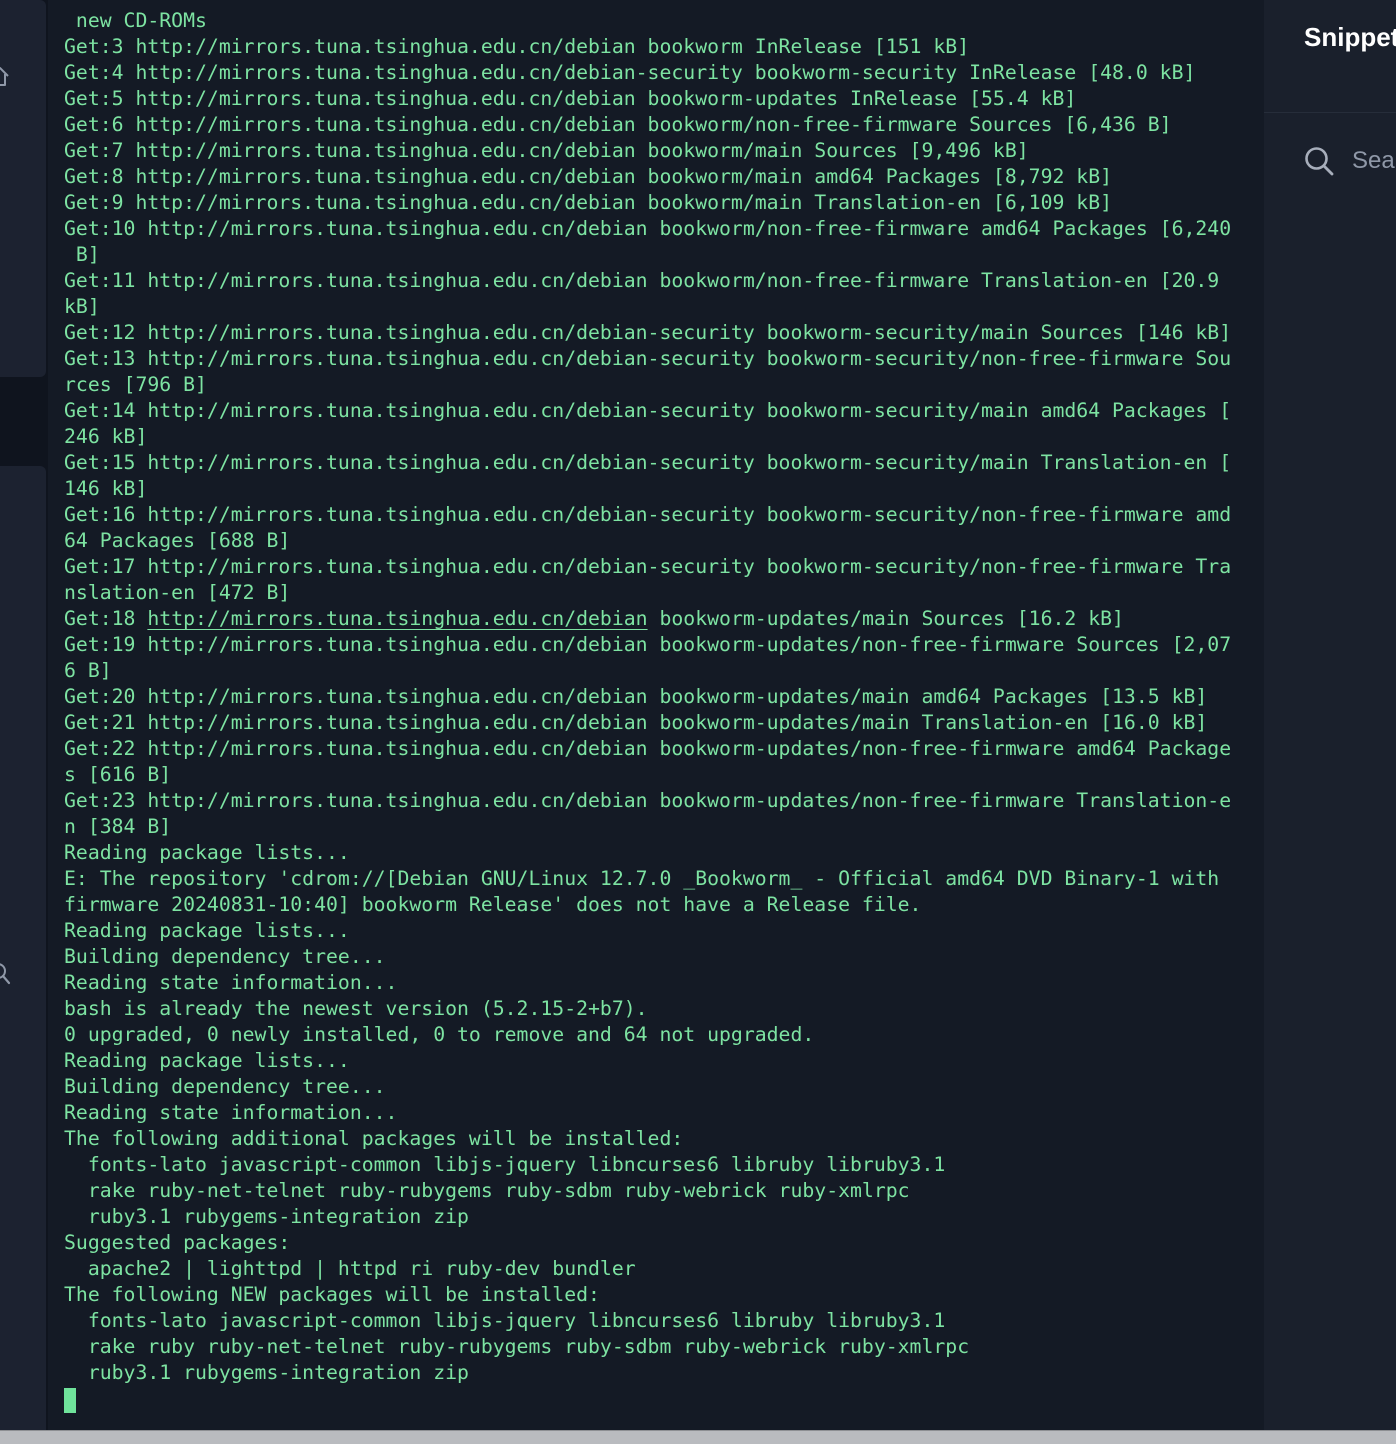 The width and height of the screenshot is (1396, 1444). What do you see at coordinates (1350, 161) in the screenshot?
I see `snippets-search` at bounding box center [1350, 161].